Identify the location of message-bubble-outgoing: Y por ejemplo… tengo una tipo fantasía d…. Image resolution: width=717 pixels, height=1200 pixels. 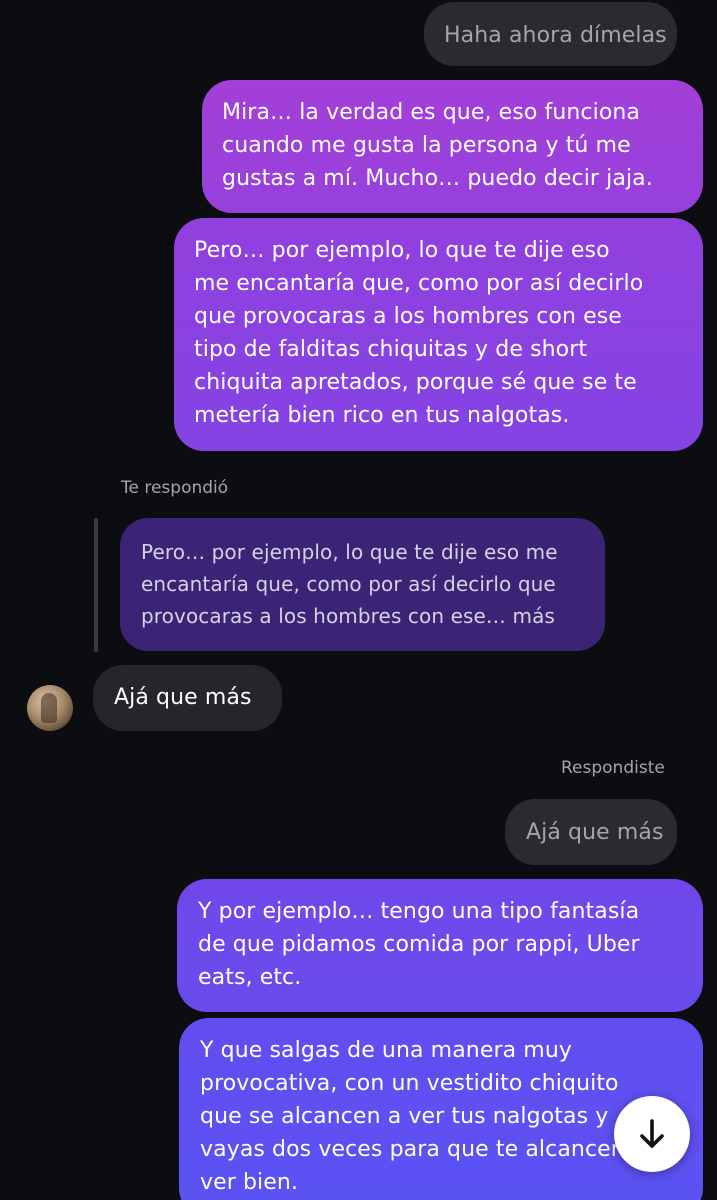
(440, 945).